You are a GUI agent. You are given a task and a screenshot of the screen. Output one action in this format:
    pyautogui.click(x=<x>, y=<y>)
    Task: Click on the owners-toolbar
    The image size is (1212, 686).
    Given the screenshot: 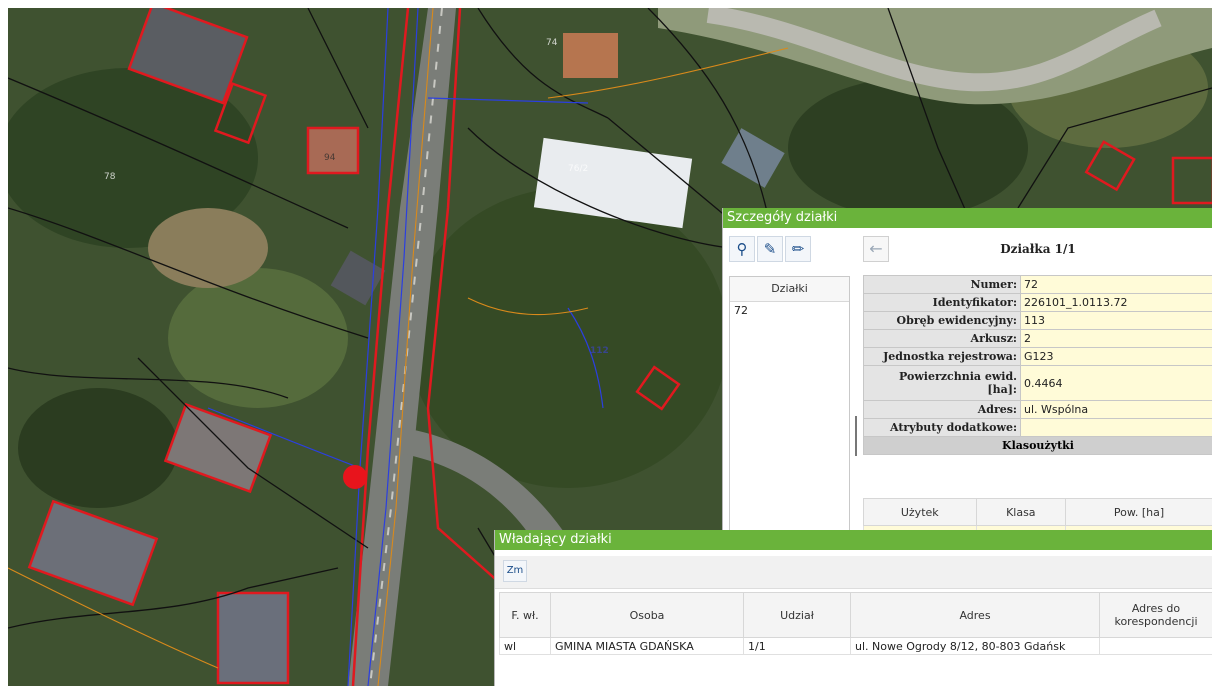 What is the action you would take?
    pyautogui.click(x=853, y=572)
    